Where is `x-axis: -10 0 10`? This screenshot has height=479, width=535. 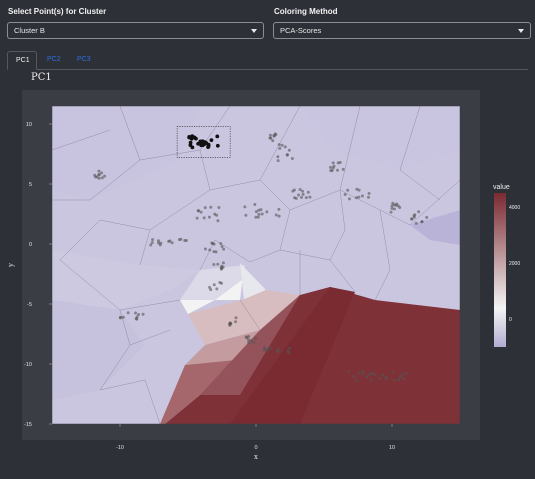
x-axis: -10 0 10 is located at coordinates (255, 437).